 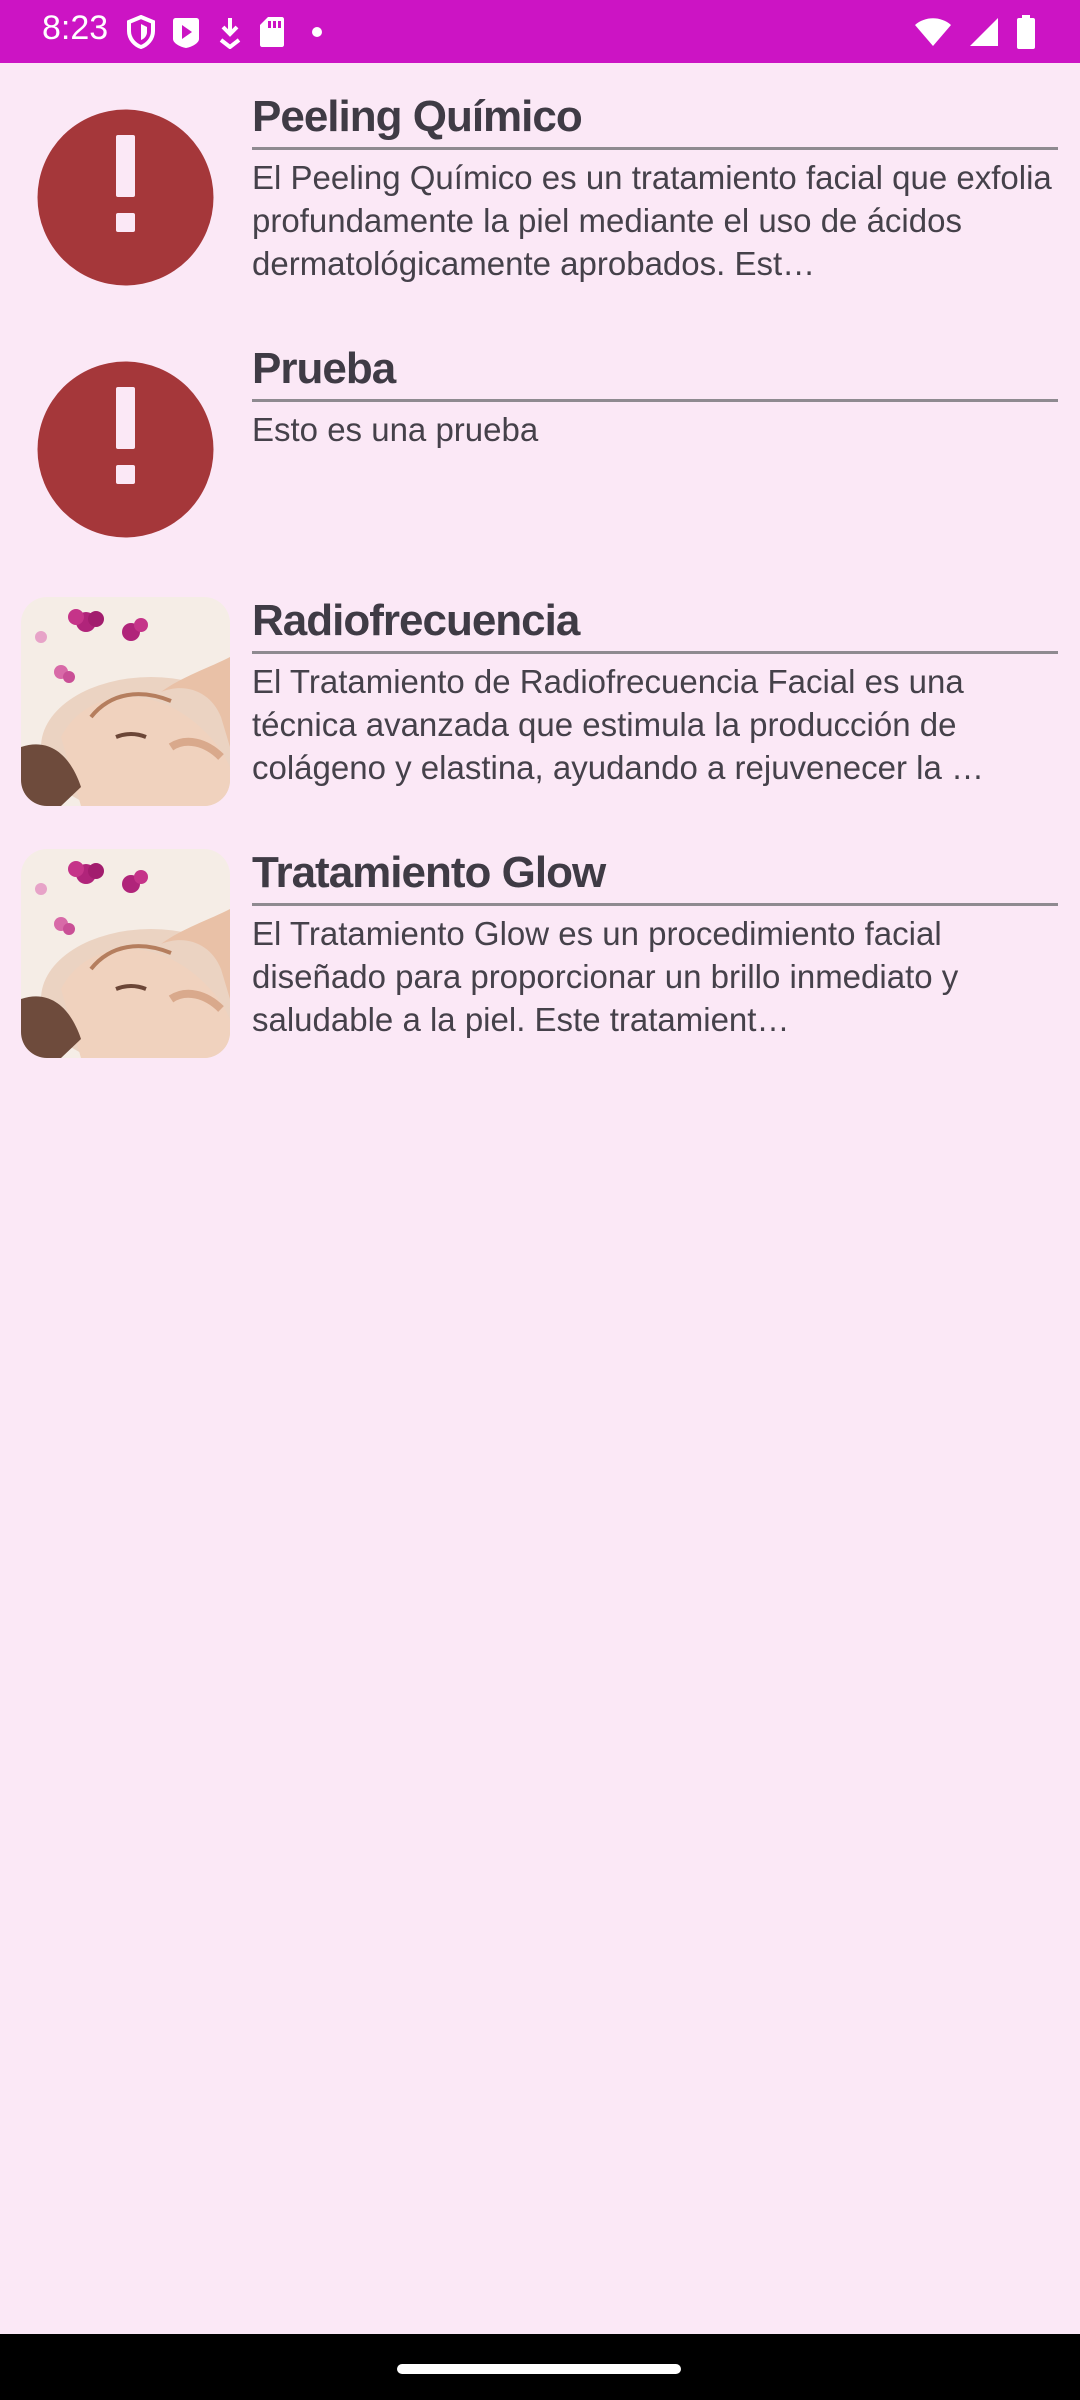 What do you see at coordinates (416, 620) in the screenshot?
I see `item-title: Radiofrecuencia` at bounding box center [416, 620].